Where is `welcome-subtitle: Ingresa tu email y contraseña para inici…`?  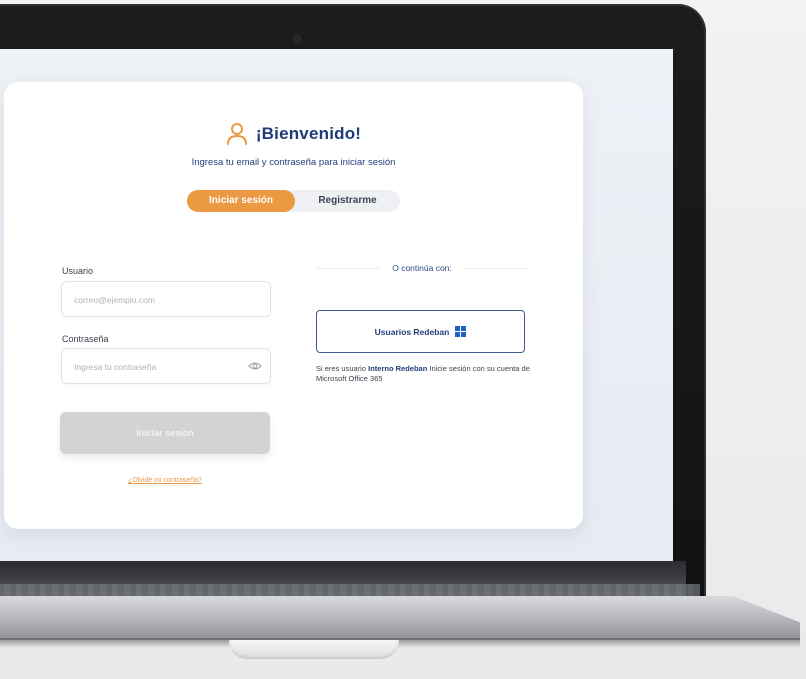
welcome-subtitle: Ingresa tu email y contraseña para inici… is located at coordinates (293, 162).